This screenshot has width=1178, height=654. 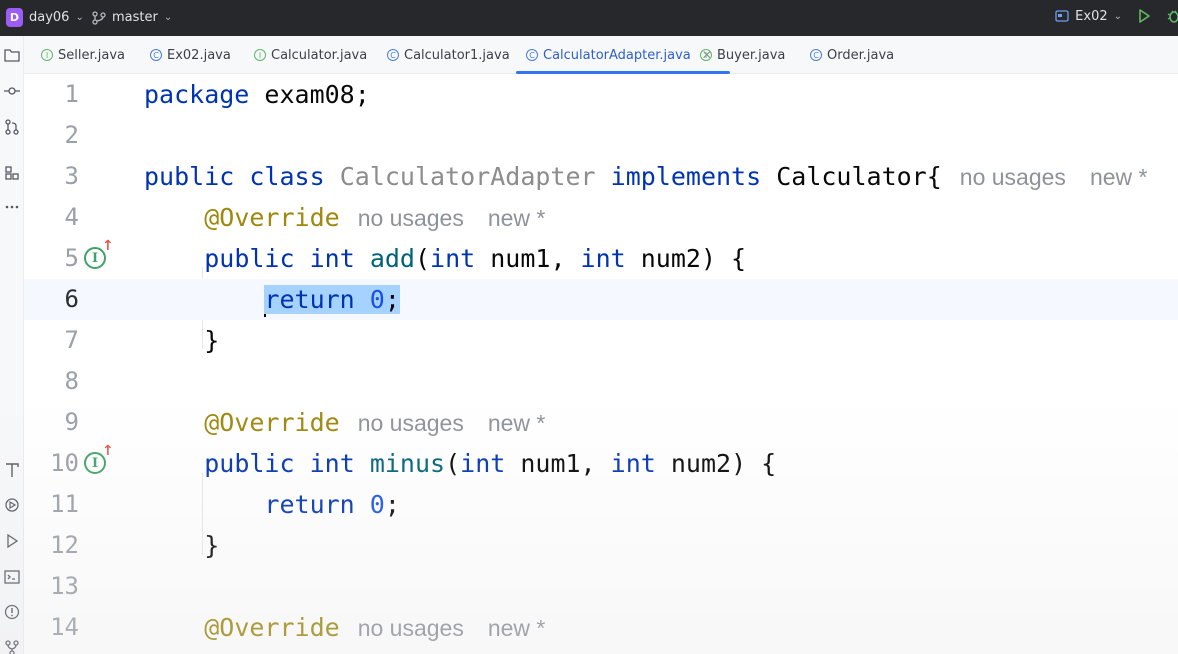 What do you see at coordinates (601, 135) in the screenshot?
I see `code-line: 2` at bounding box center [601, 135].